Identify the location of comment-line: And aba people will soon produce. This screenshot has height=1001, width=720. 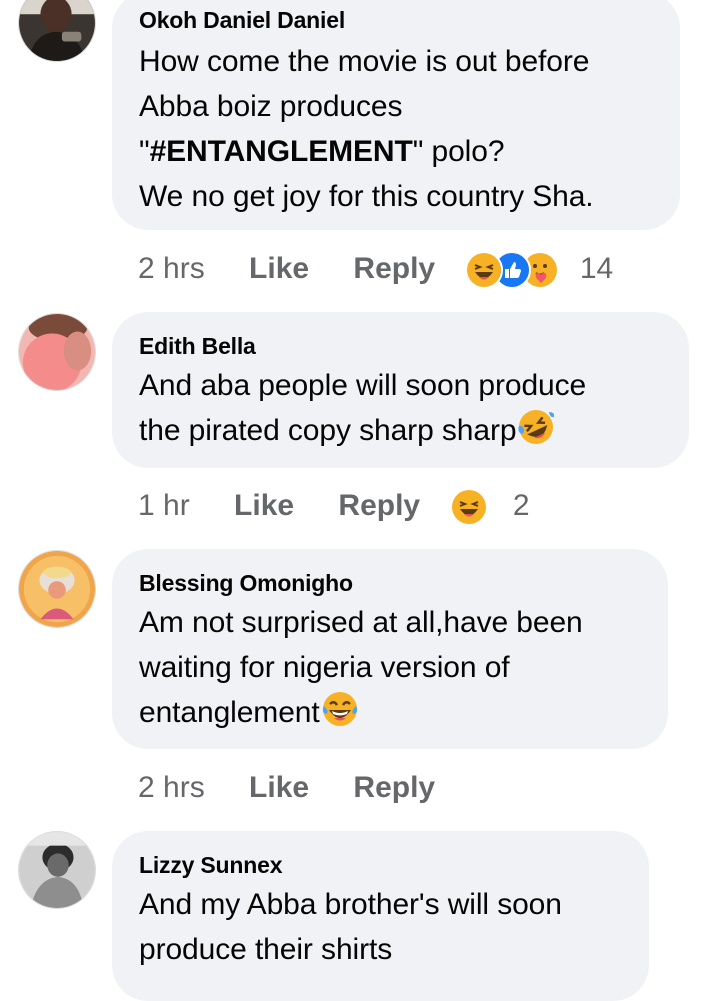
(363, 385).